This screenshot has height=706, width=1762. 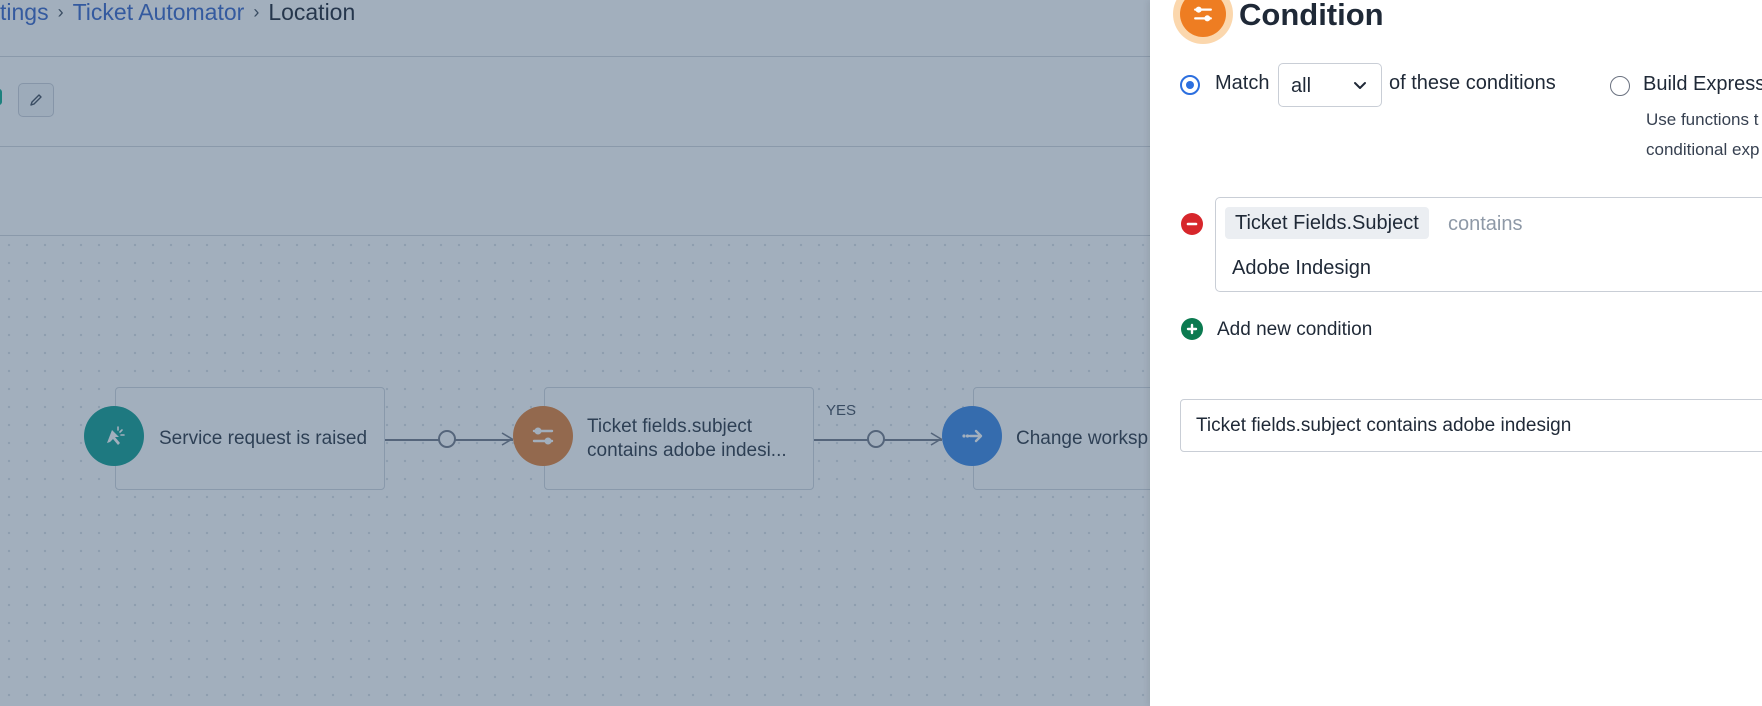 What do you see at coordinates (1203, 14) in the screenshot?
I see `sliders-icon` at bounding box center [1203, 14].